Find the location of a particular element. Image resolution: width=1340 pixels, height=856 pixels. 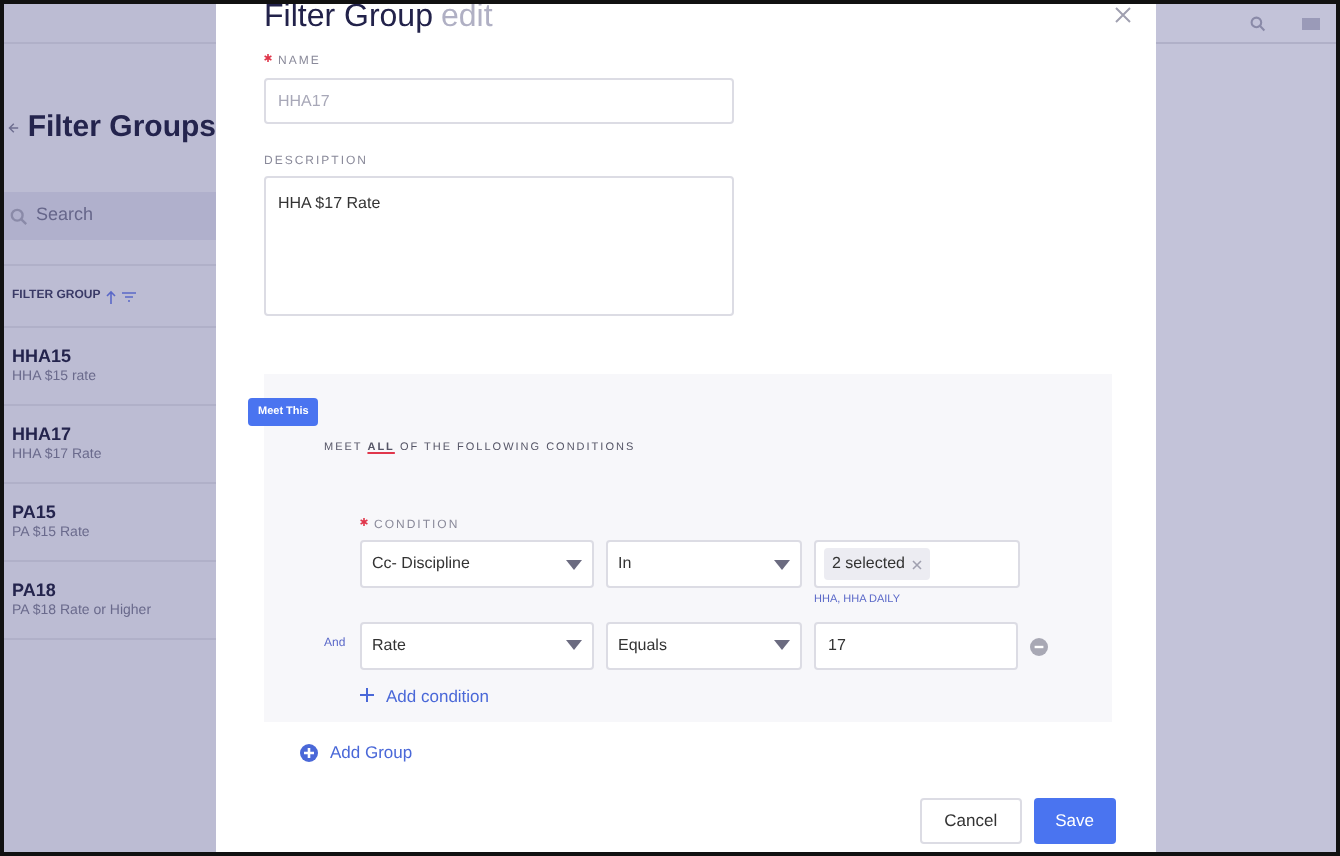

description-field: HHA $17 Rate is located at coordinates (499, 246).